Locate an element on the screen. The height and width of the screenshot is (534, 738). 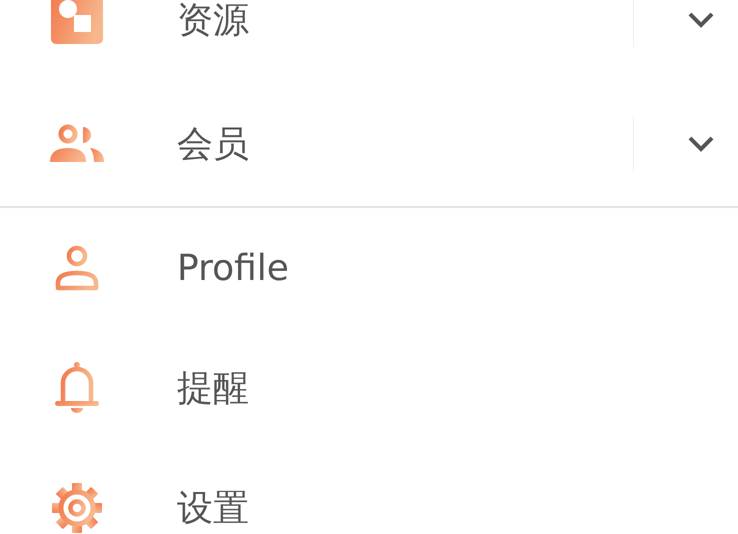
menu-label: 提醒 is located at coordinates (213, 388).